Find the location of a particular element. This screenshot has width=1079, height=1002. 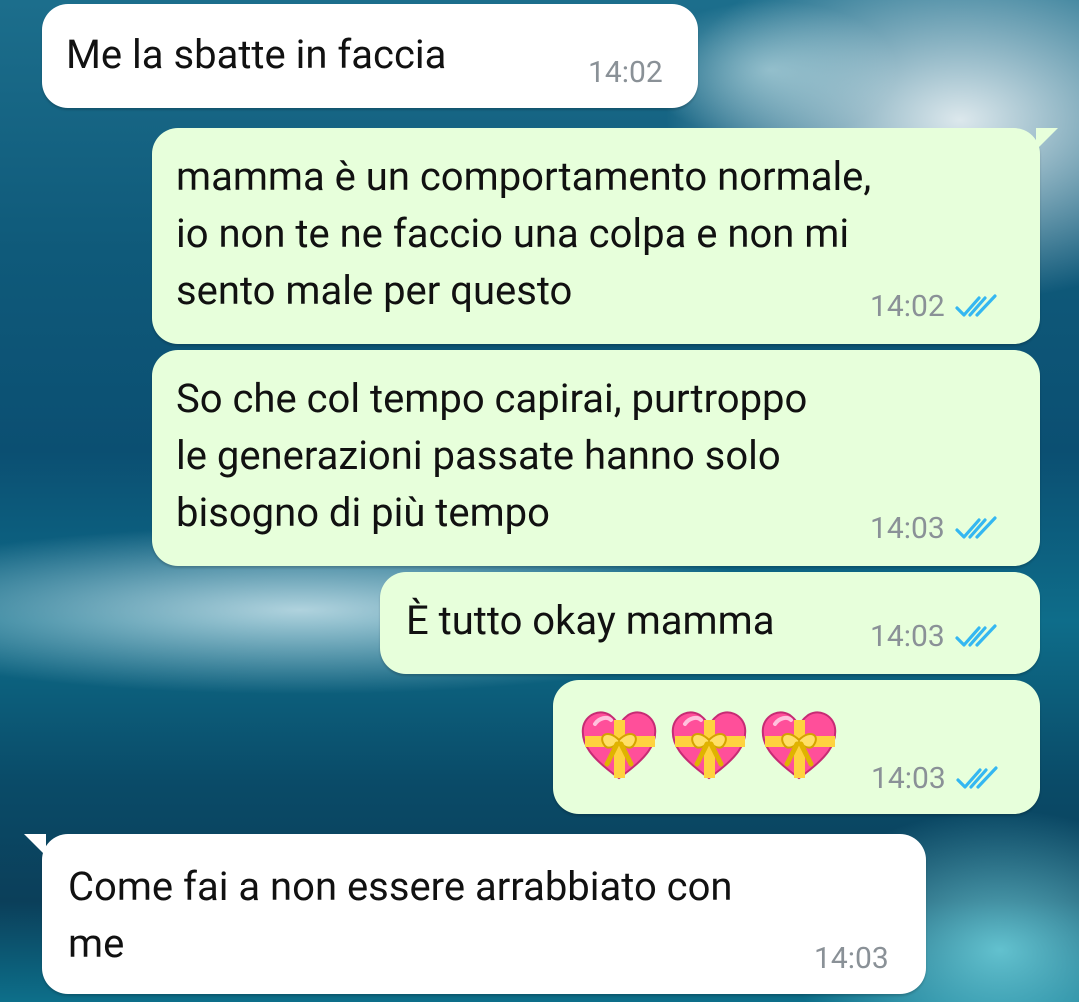

message-text: È tutto okay mamma is located at coordinates (590, 620).